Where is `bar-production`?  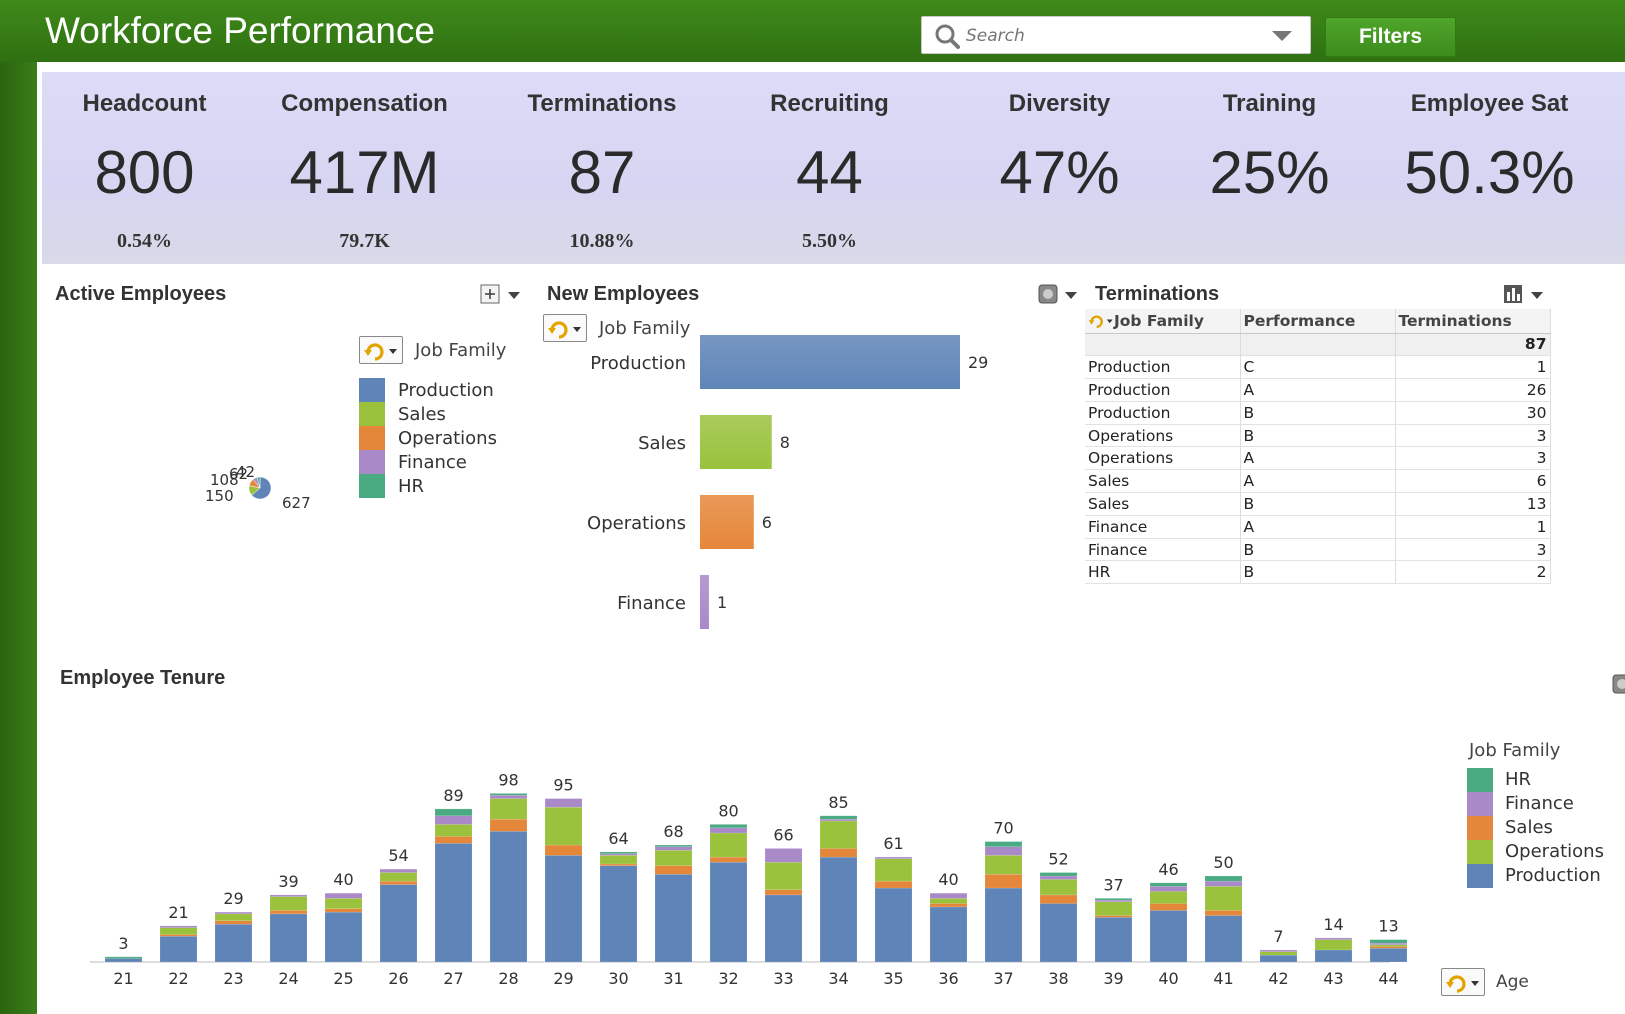 bar-production is located at coordinates (830, 362).